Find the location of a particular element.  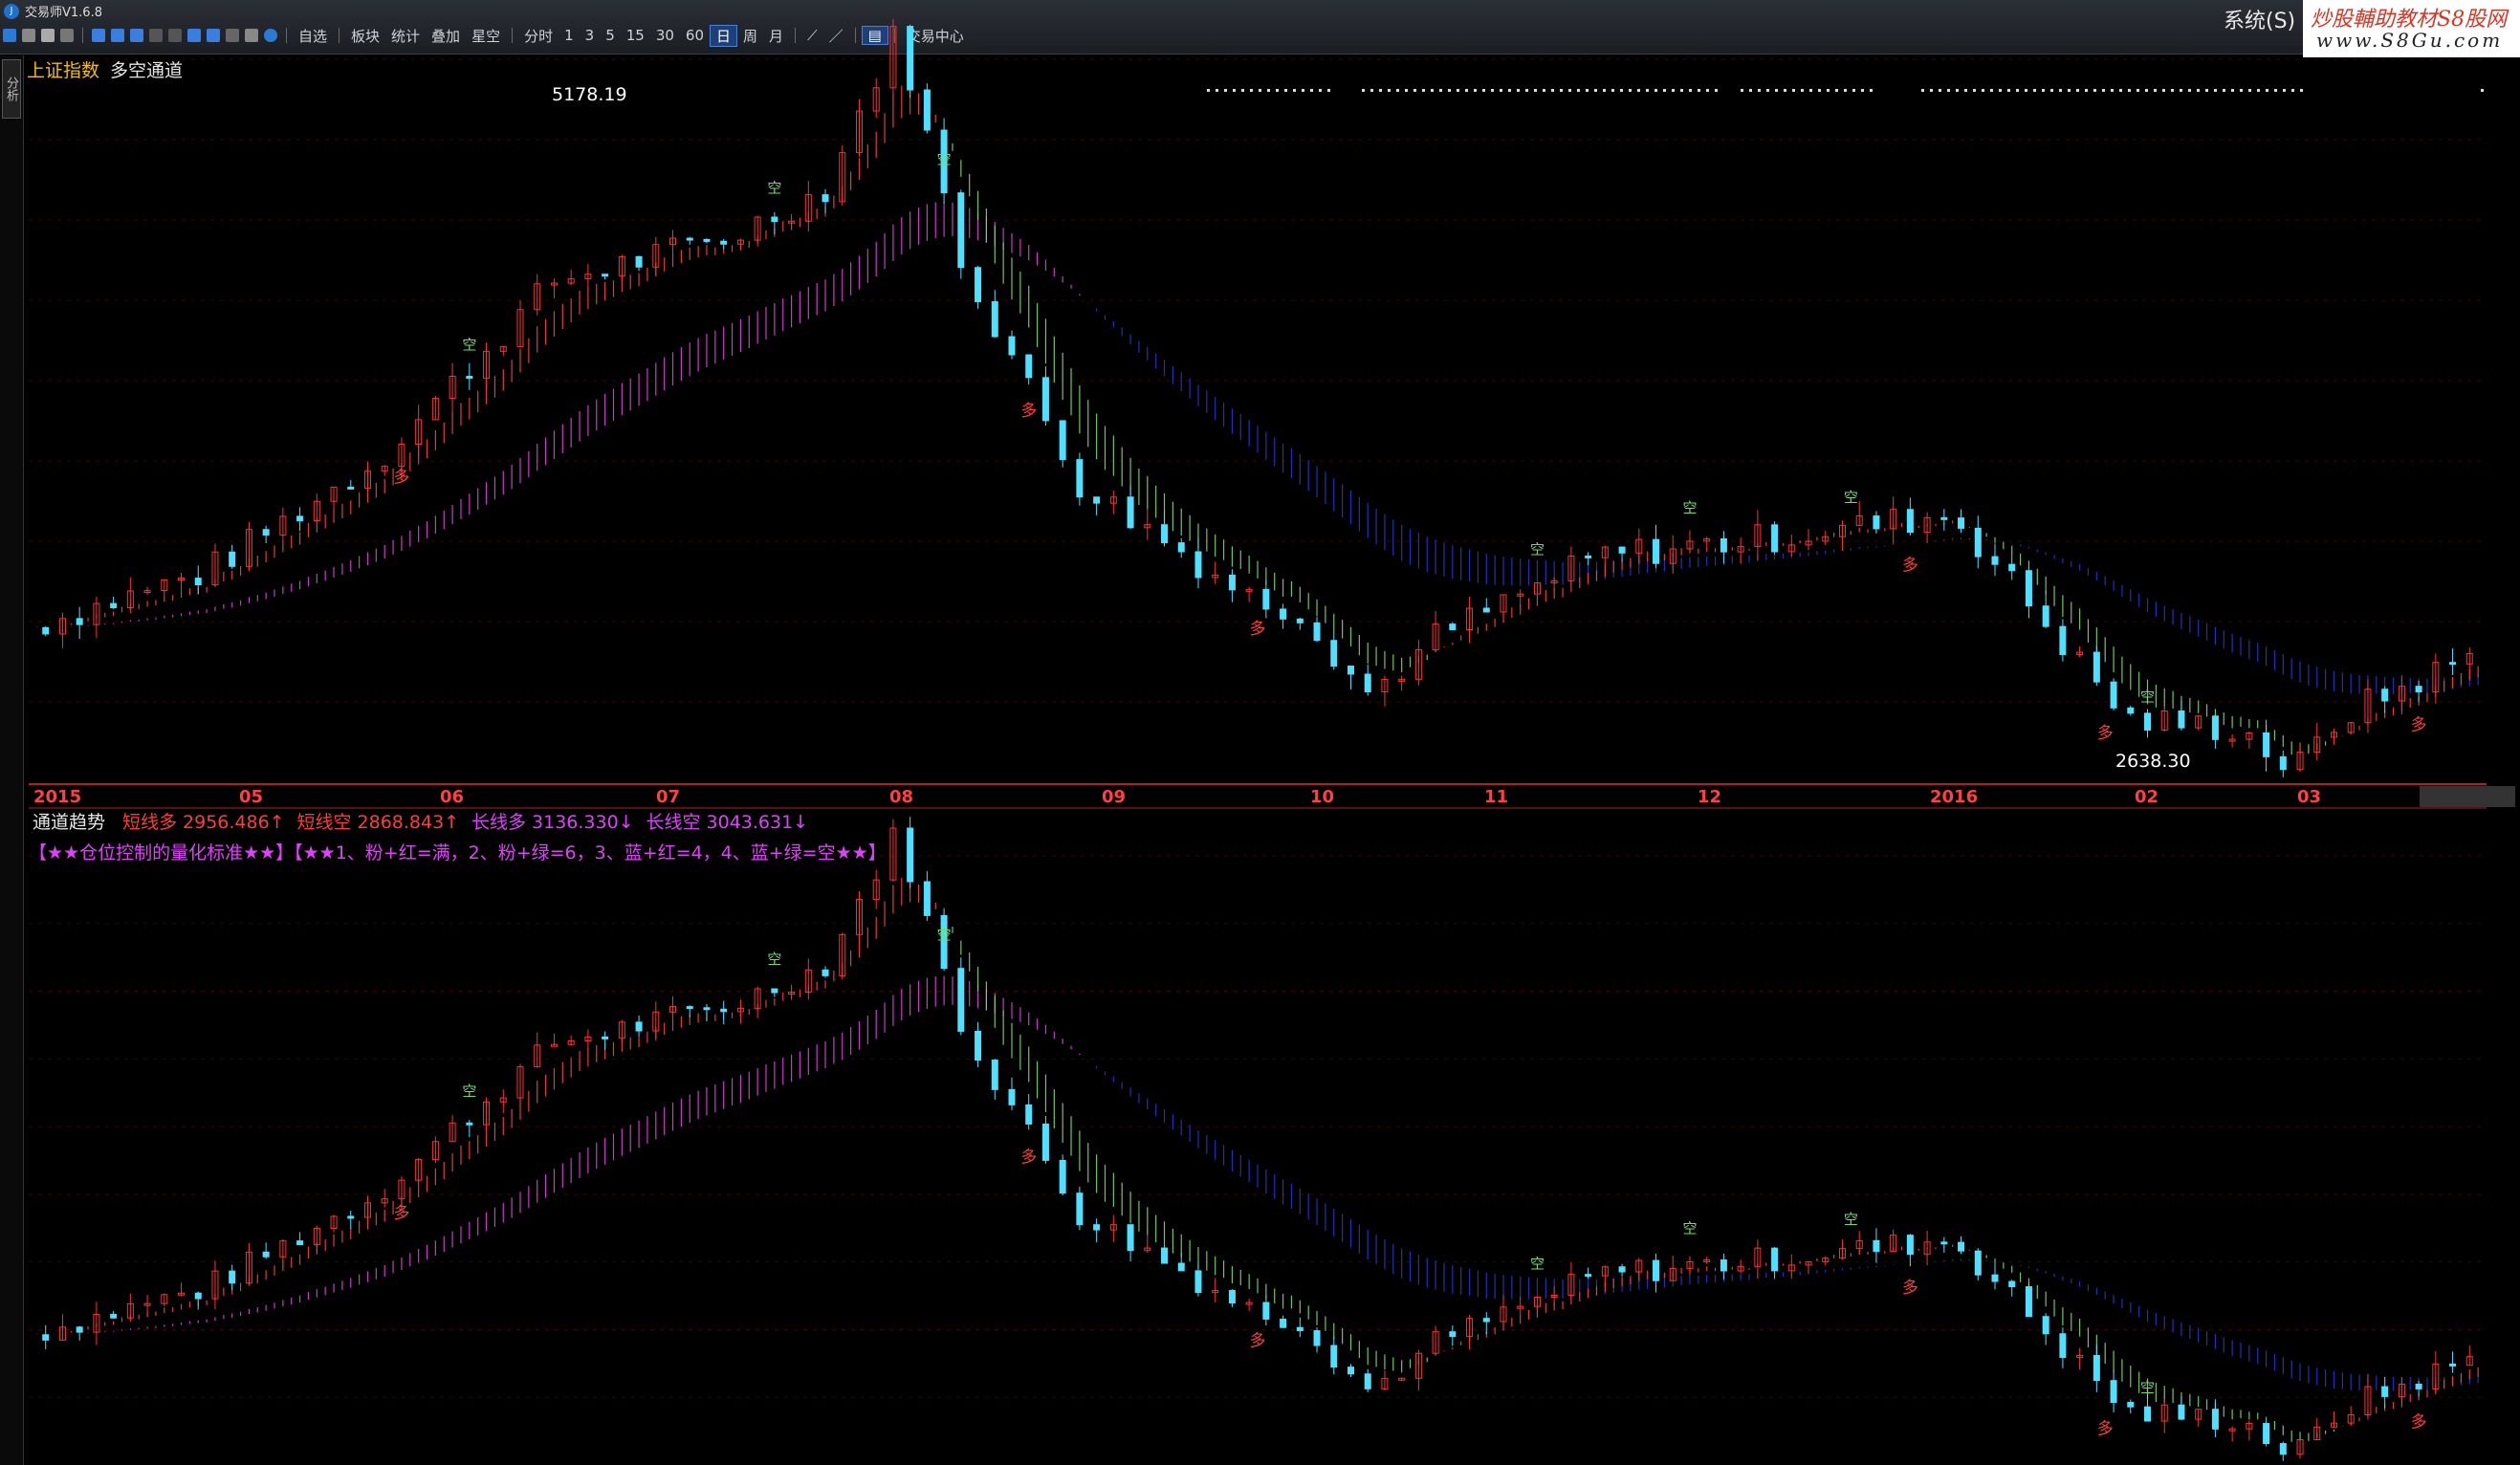

x-axis-label: 10 is located at coordinates (1322, 797).